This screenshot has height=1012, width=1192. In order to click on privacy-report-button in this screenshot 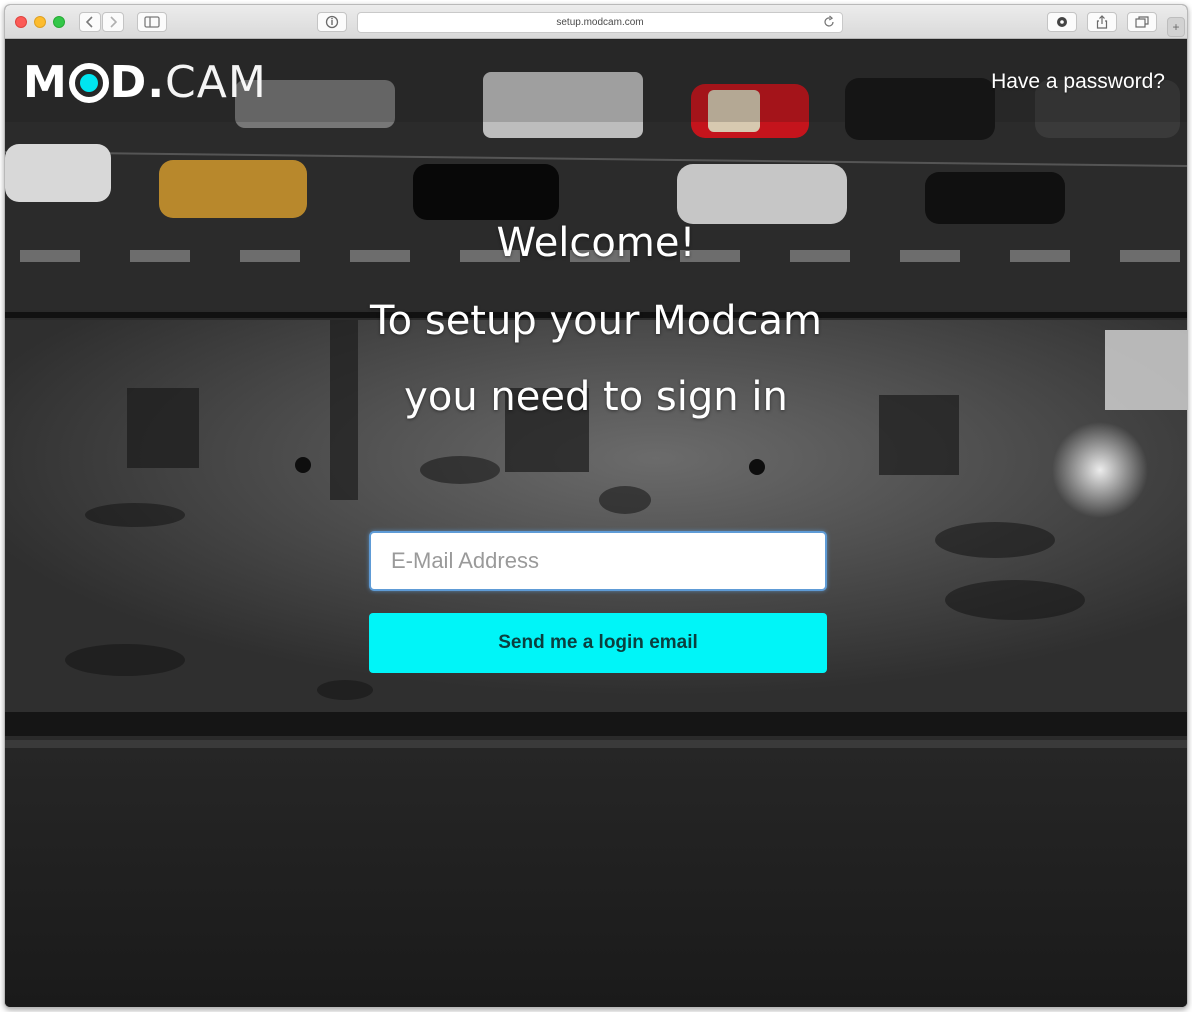, I will do `click(332, 22)`.